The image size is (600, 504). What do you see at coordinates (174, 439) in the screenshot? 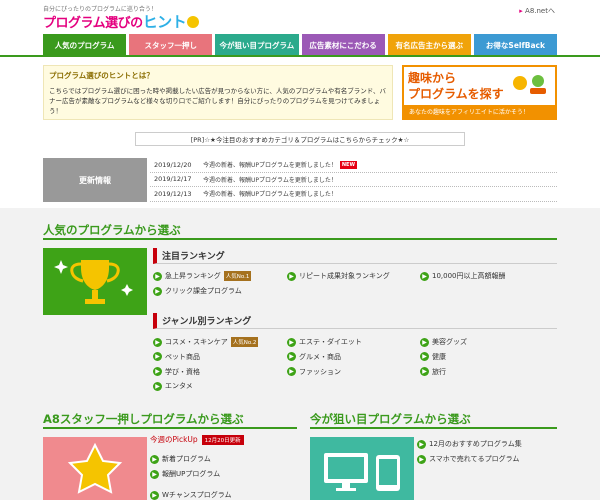
I see `pickup-title: 今週のPickUp` at bounding box center [174, 439].